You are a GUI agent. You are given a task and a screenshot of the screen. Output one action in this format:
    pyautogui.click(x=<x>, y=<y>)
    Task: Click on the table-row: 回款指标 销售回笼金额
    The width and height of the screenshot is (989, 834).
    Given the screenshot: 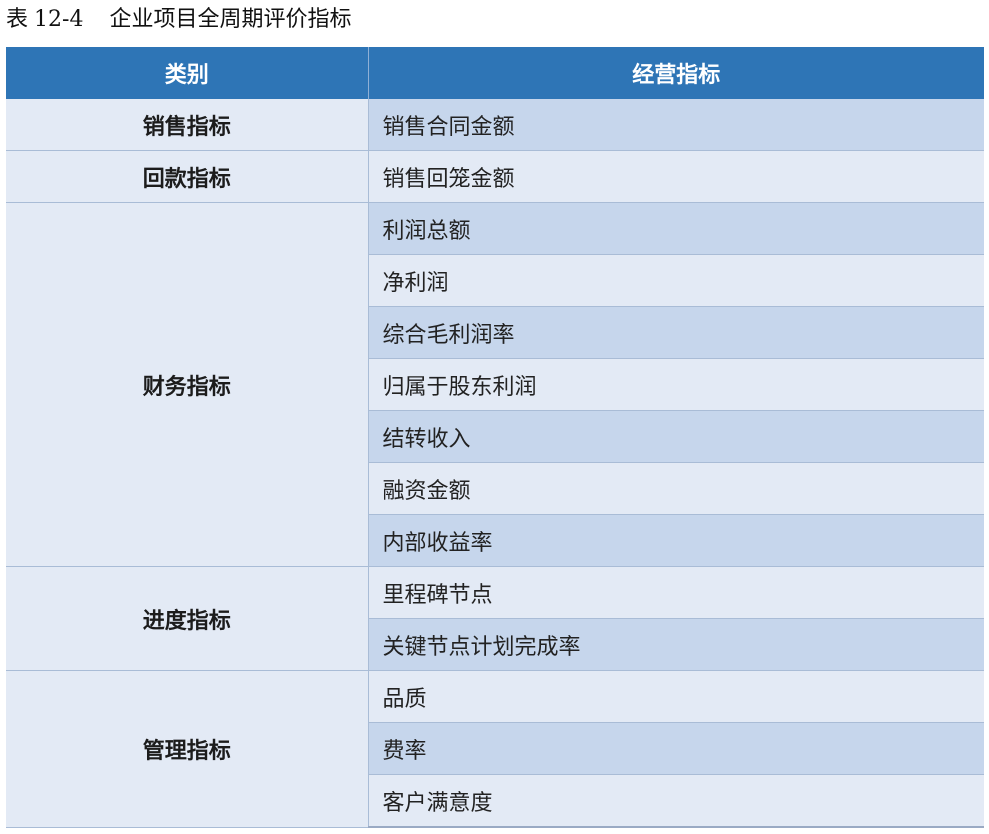 What is the action you would take?
    pyautogui.click(x=495, y=176)
    